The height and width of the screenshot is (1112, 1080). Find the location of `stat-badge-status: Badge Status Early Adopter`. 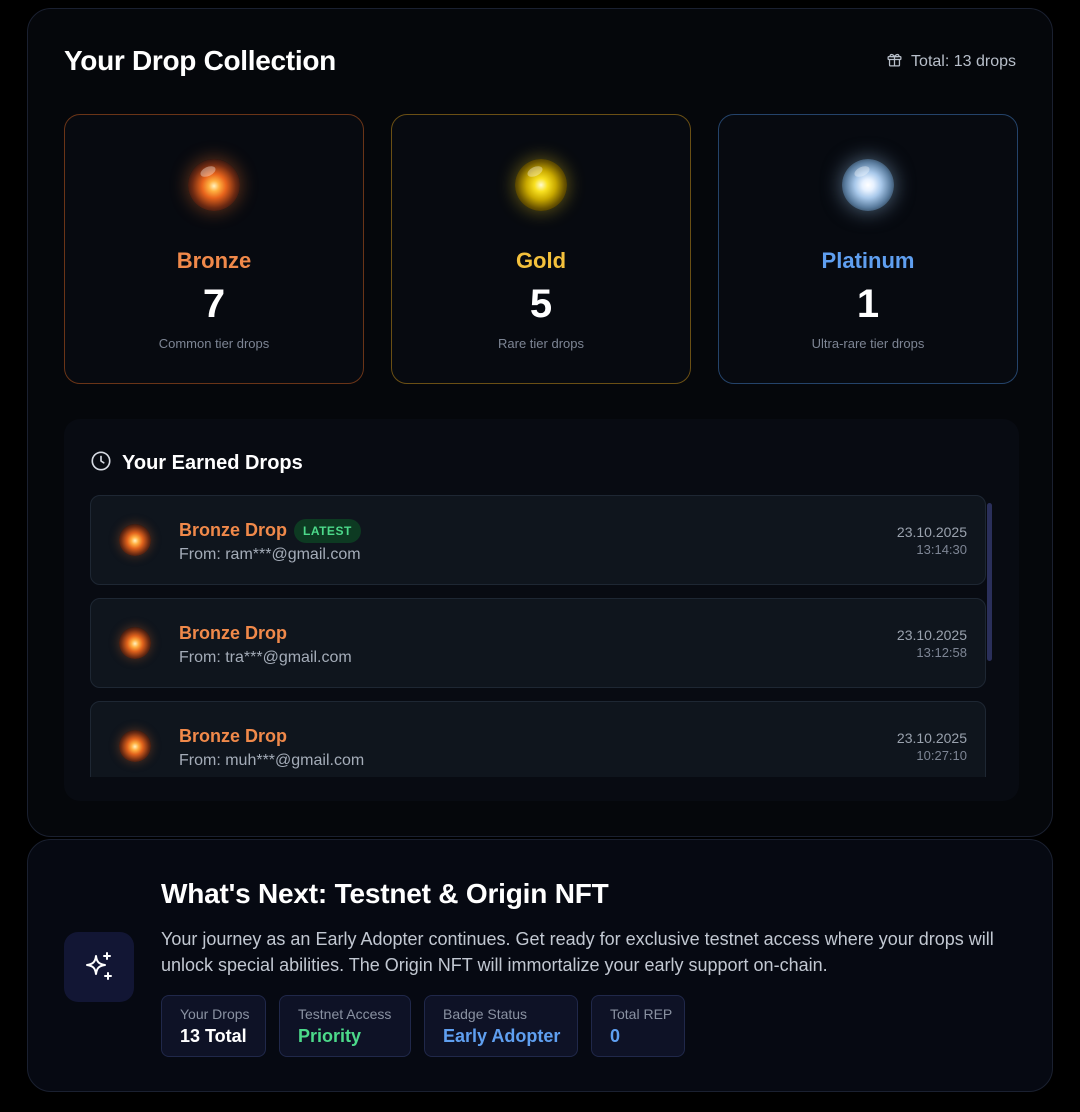

stat-badge-status: Badge Status Early Adopter is located at coordinates (501, 1026).